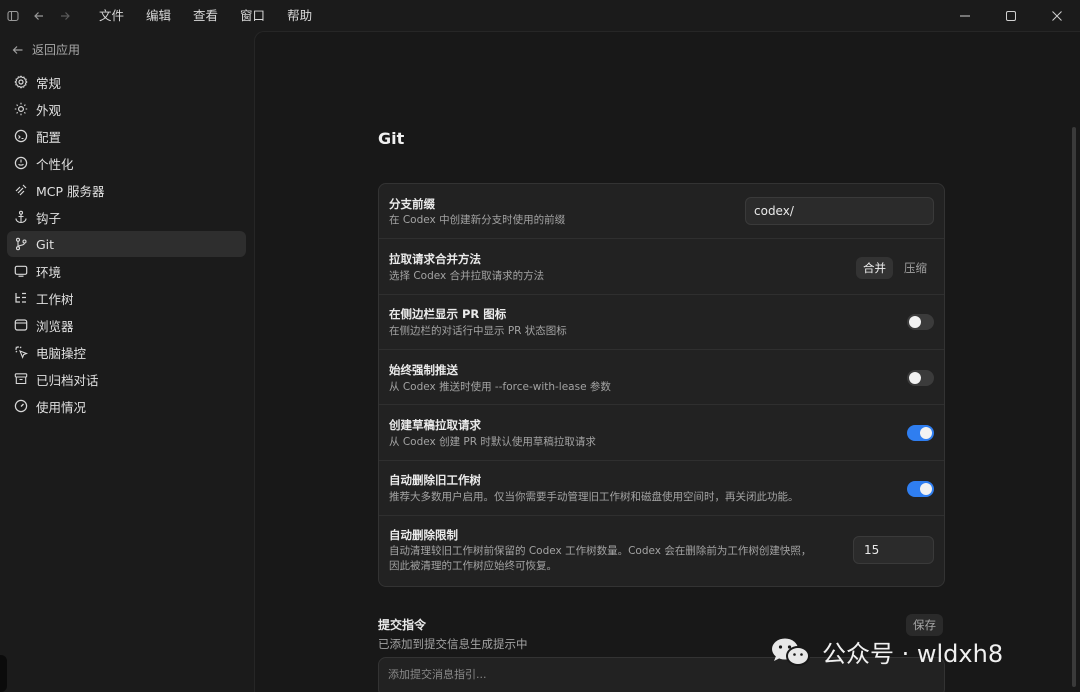  What do you see at coordinates (21, 325) in the screenshot?
I see `browser-icon` at bounding box center [21, 325].